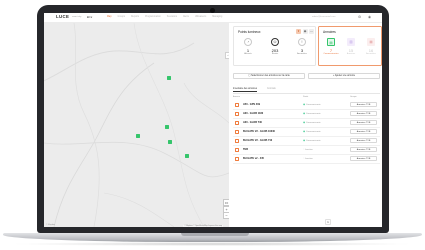  What do you see at coordinates (212, 244) in the screenshot?
I see `laptop-shadow` at bounding box center [212, 244].